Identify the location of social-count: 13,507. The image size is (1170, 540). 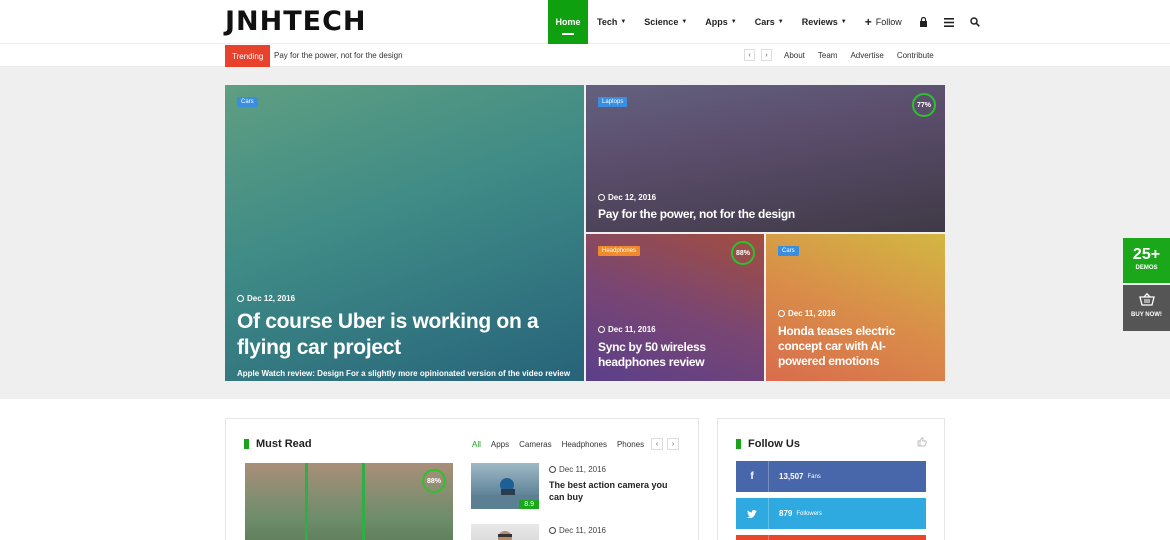
(791, 476).